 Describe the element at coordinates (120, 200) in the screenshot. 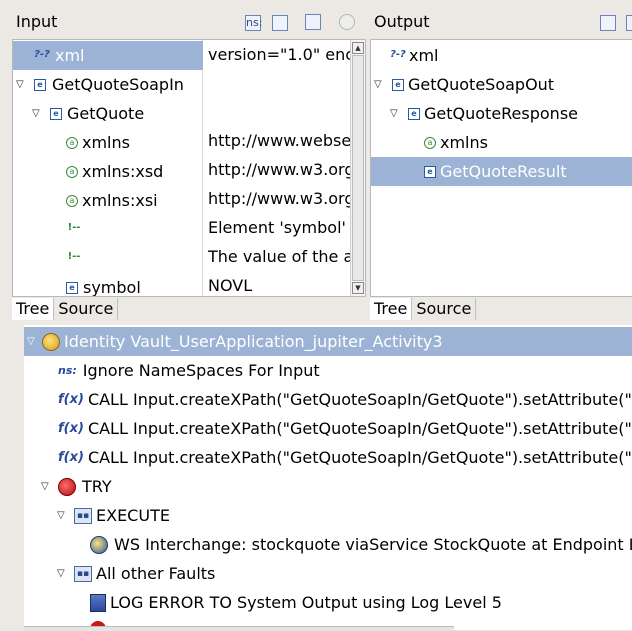

I see `row-name: xmlns:xsi` at that location.